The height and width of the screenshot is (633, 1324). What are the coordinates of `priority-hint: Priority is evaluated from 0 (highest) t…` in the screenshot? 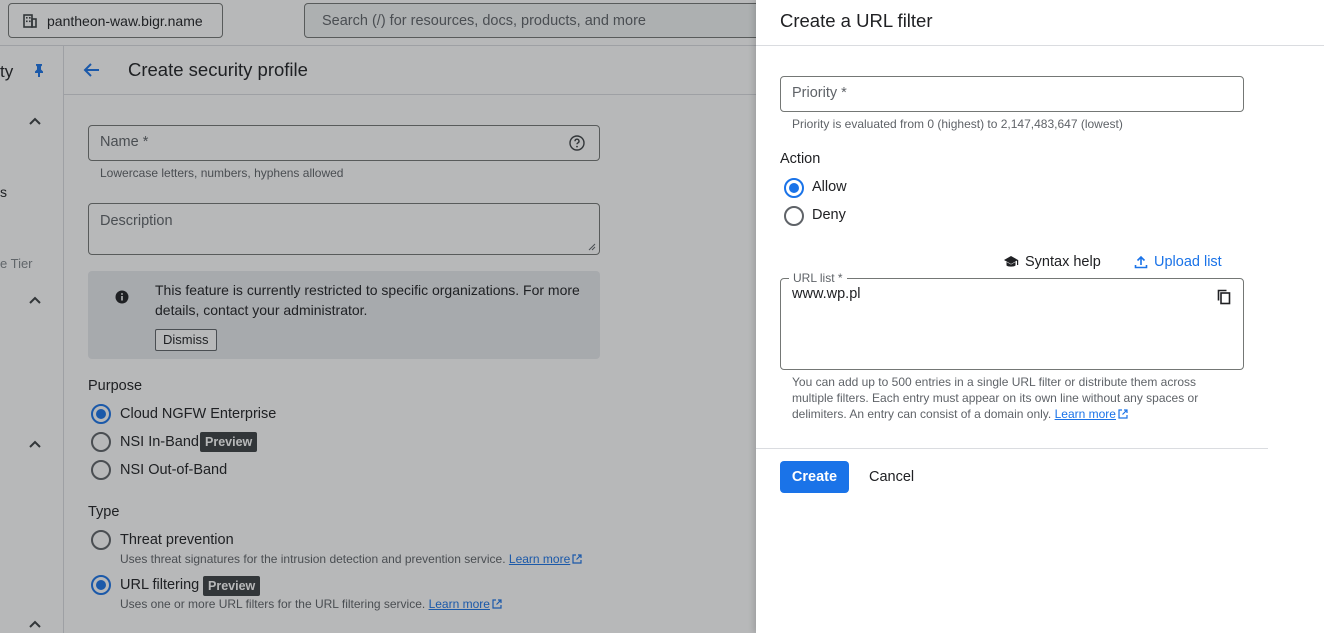 It's located at (957, 124).